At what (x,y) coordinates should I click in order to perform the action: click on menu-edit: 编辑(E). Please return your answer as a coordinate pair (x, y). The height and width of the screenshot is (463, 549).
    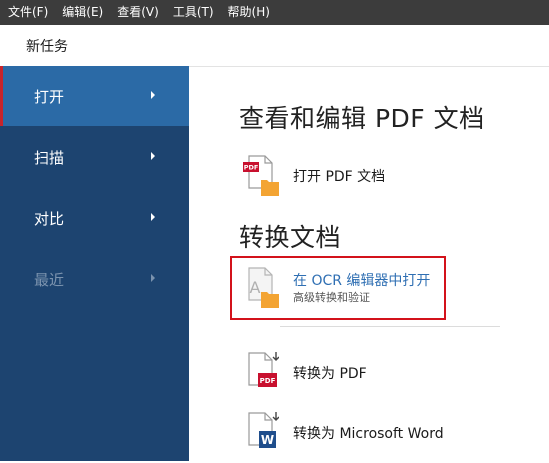
    Looking at the image, I should click on (81, 12).